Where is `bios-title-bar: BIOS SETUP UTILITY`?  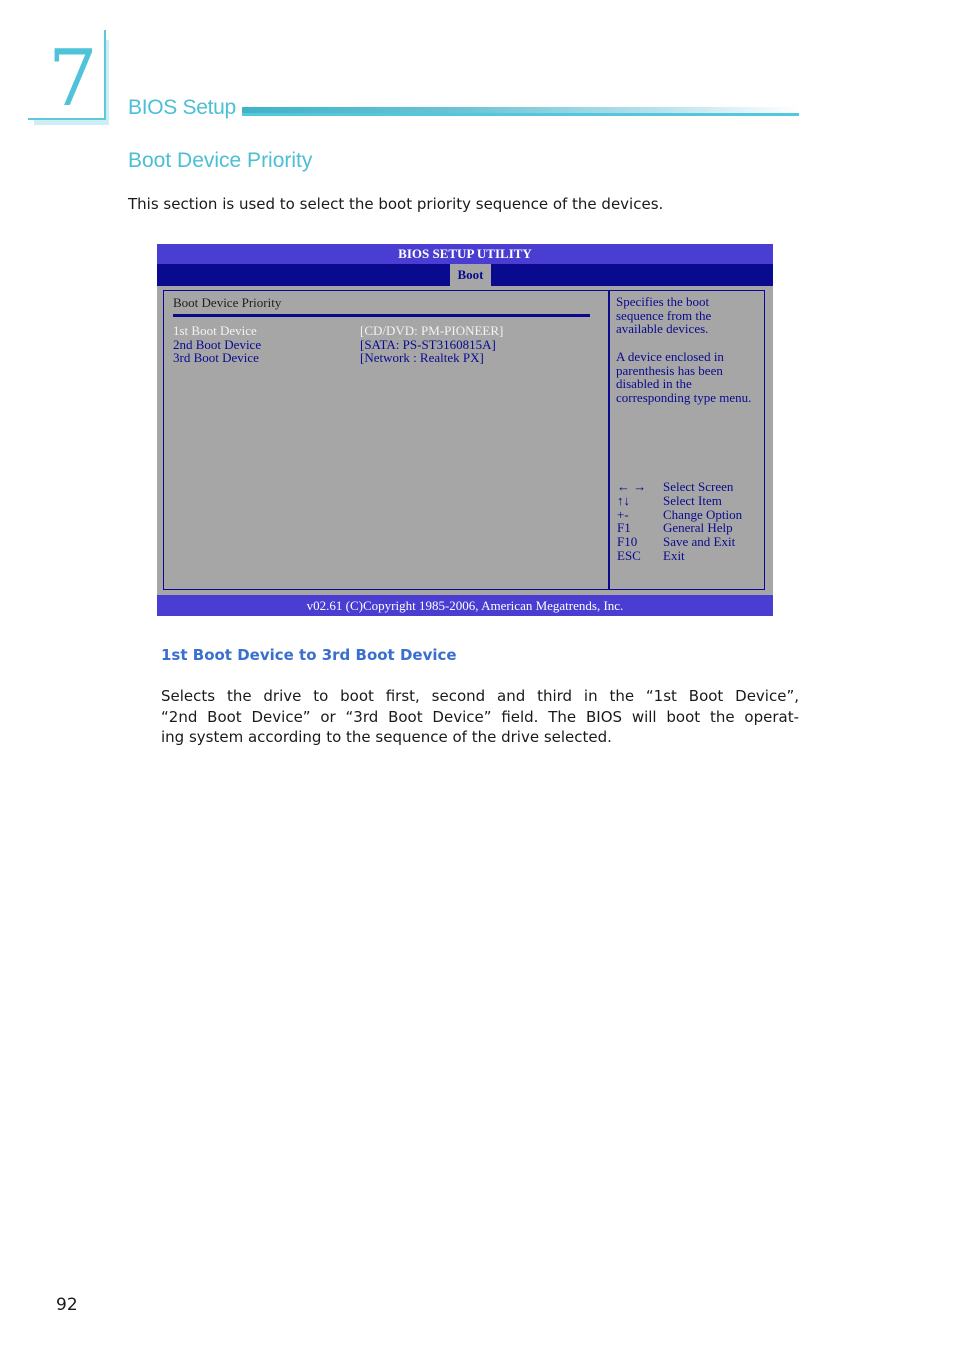
bios-title-bar: BIOS SETUP UTILITY is located at coordinates (465, 254).